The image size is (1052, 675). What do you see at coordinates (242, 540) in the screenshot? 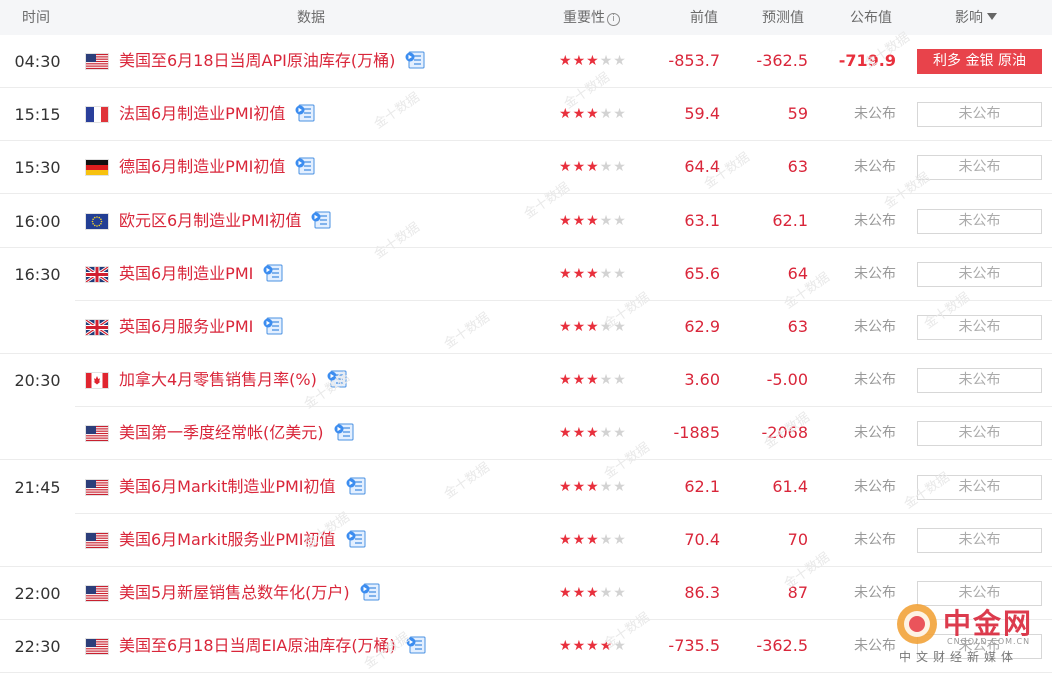
I see `event-name-link: 美国6月Markit服务业PMI初值` at bounding box center [242, 540].